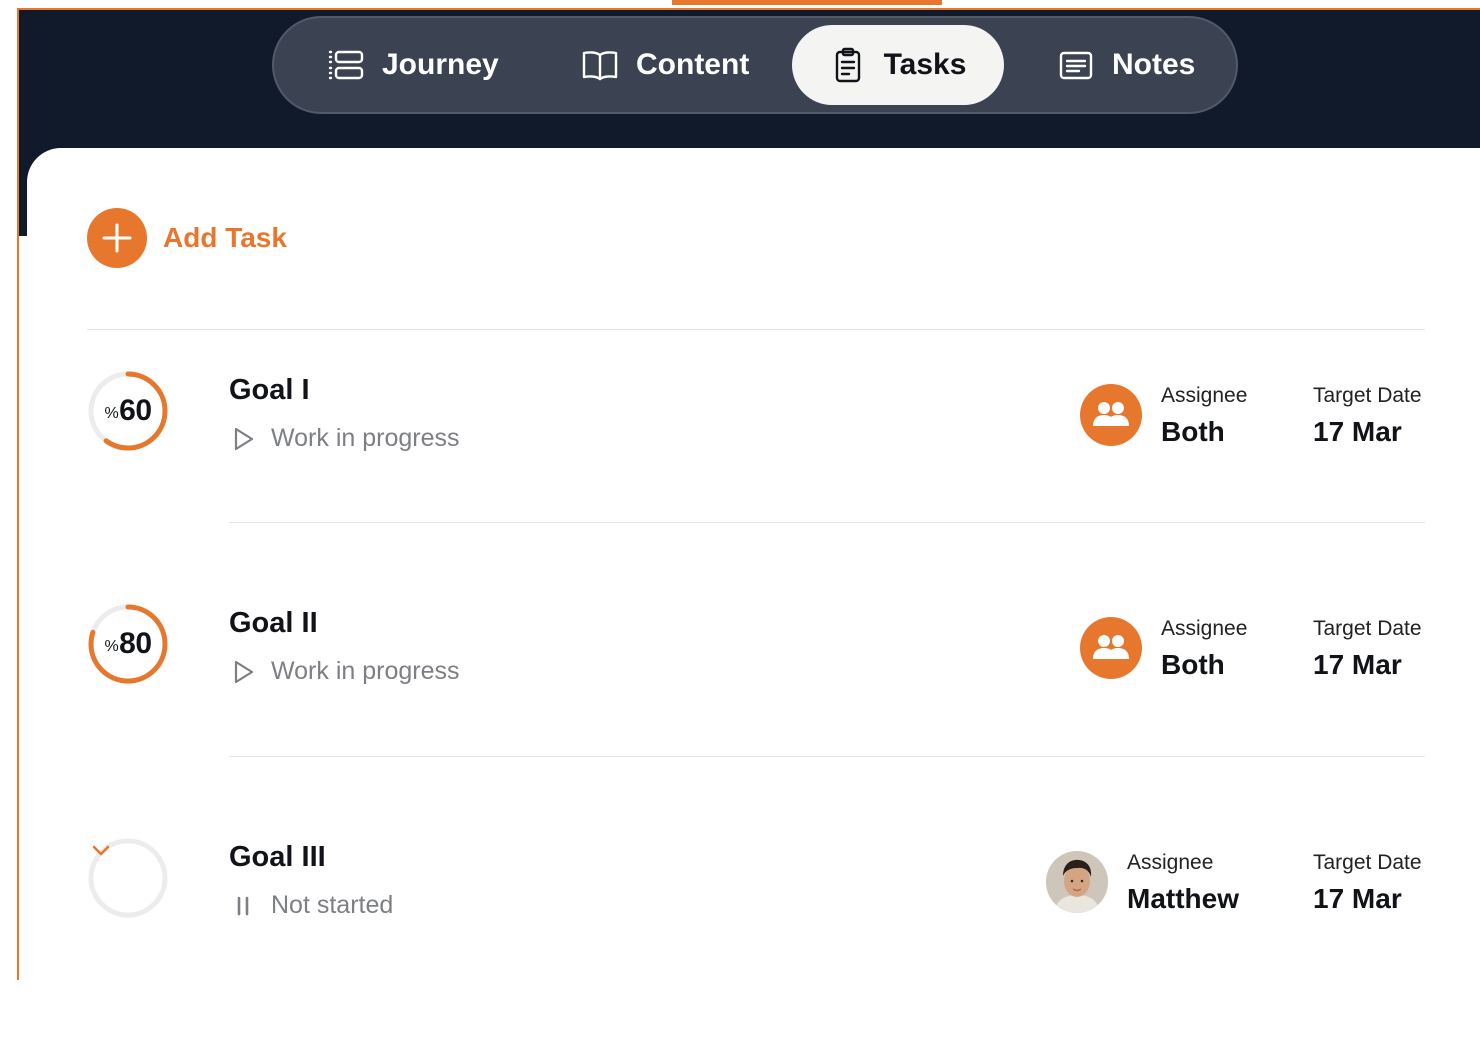 The width and height of the screenshot is (1480, 1048). I want to click on goal-title: Goal I, so click(269, 390).